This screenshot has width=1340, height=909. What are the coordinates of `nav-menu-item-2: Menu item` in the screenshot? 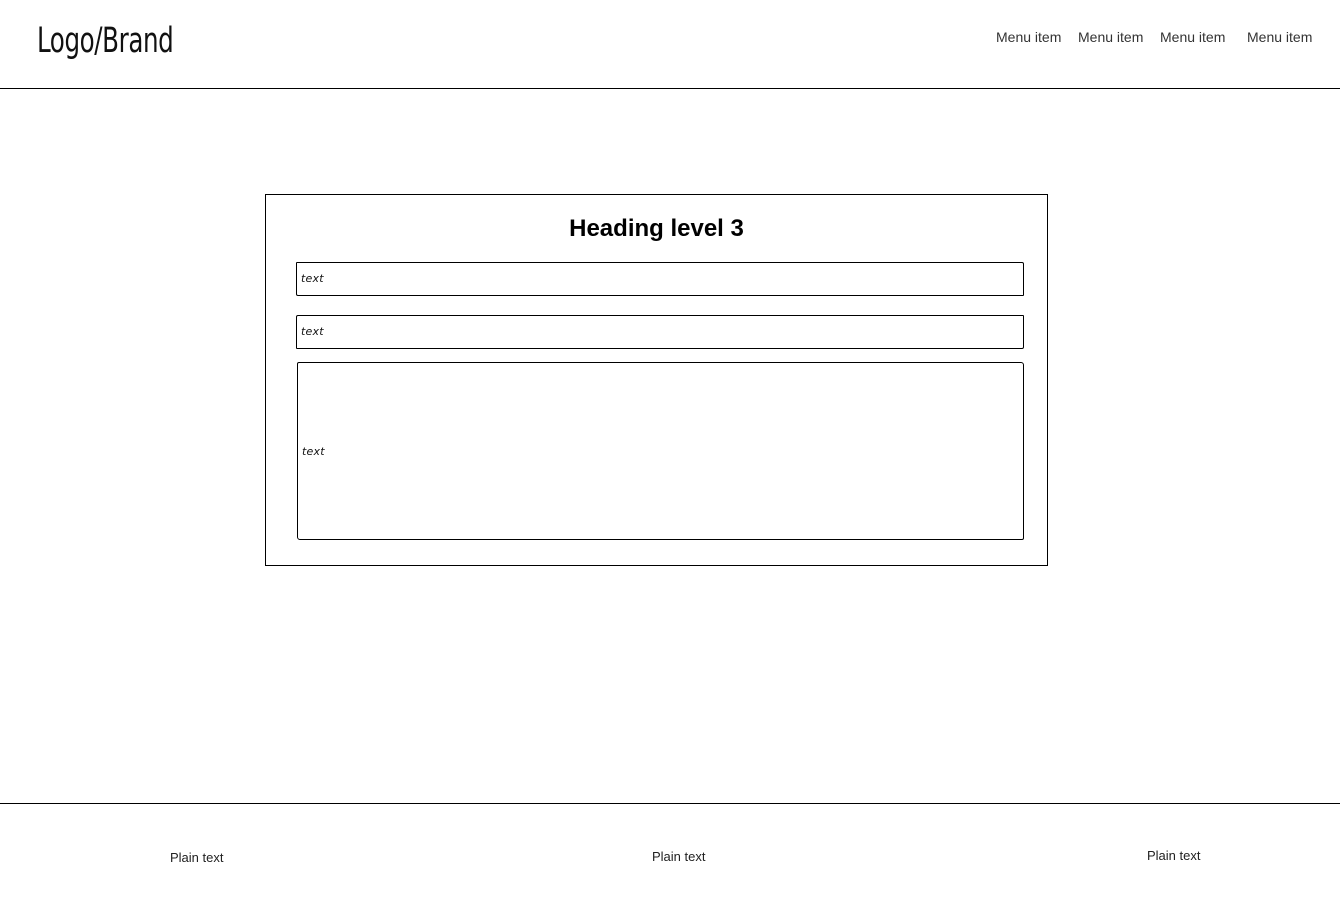 It's located at (1110, 37).